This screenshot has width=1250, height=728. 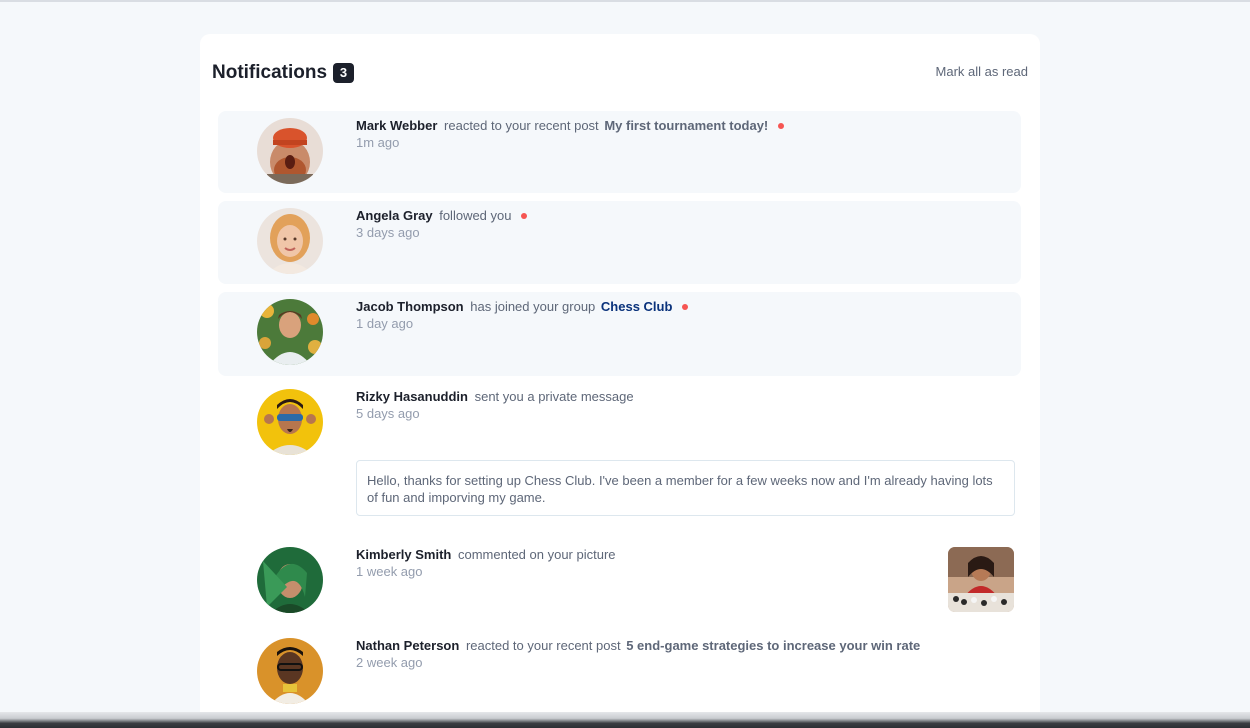 I want to click on user-name: Nathan Peterson, so click(x=407, y=645).